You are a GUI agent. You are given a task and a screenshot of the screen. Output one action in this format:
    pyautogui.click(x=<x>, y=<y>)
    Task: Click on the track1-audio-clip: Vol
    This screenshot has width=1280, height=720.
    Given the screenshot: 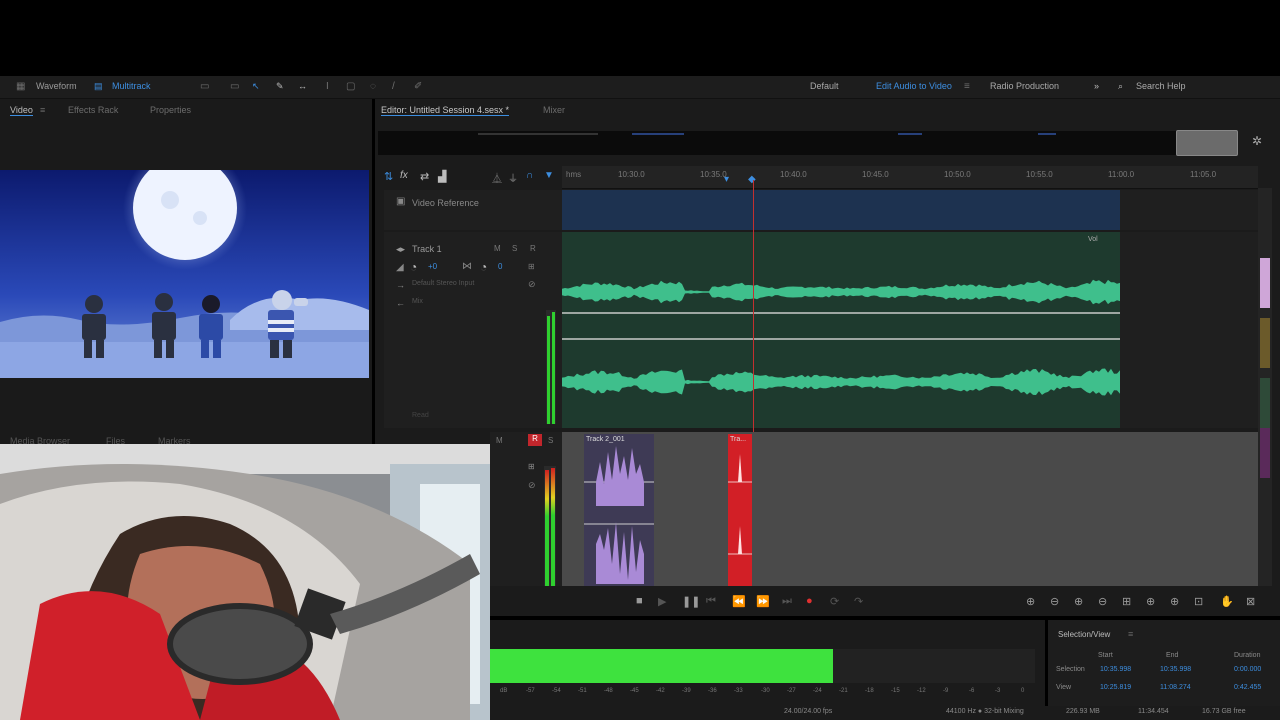 What is the action you would take?
    pyautogui.click(x=841, y=330)
    